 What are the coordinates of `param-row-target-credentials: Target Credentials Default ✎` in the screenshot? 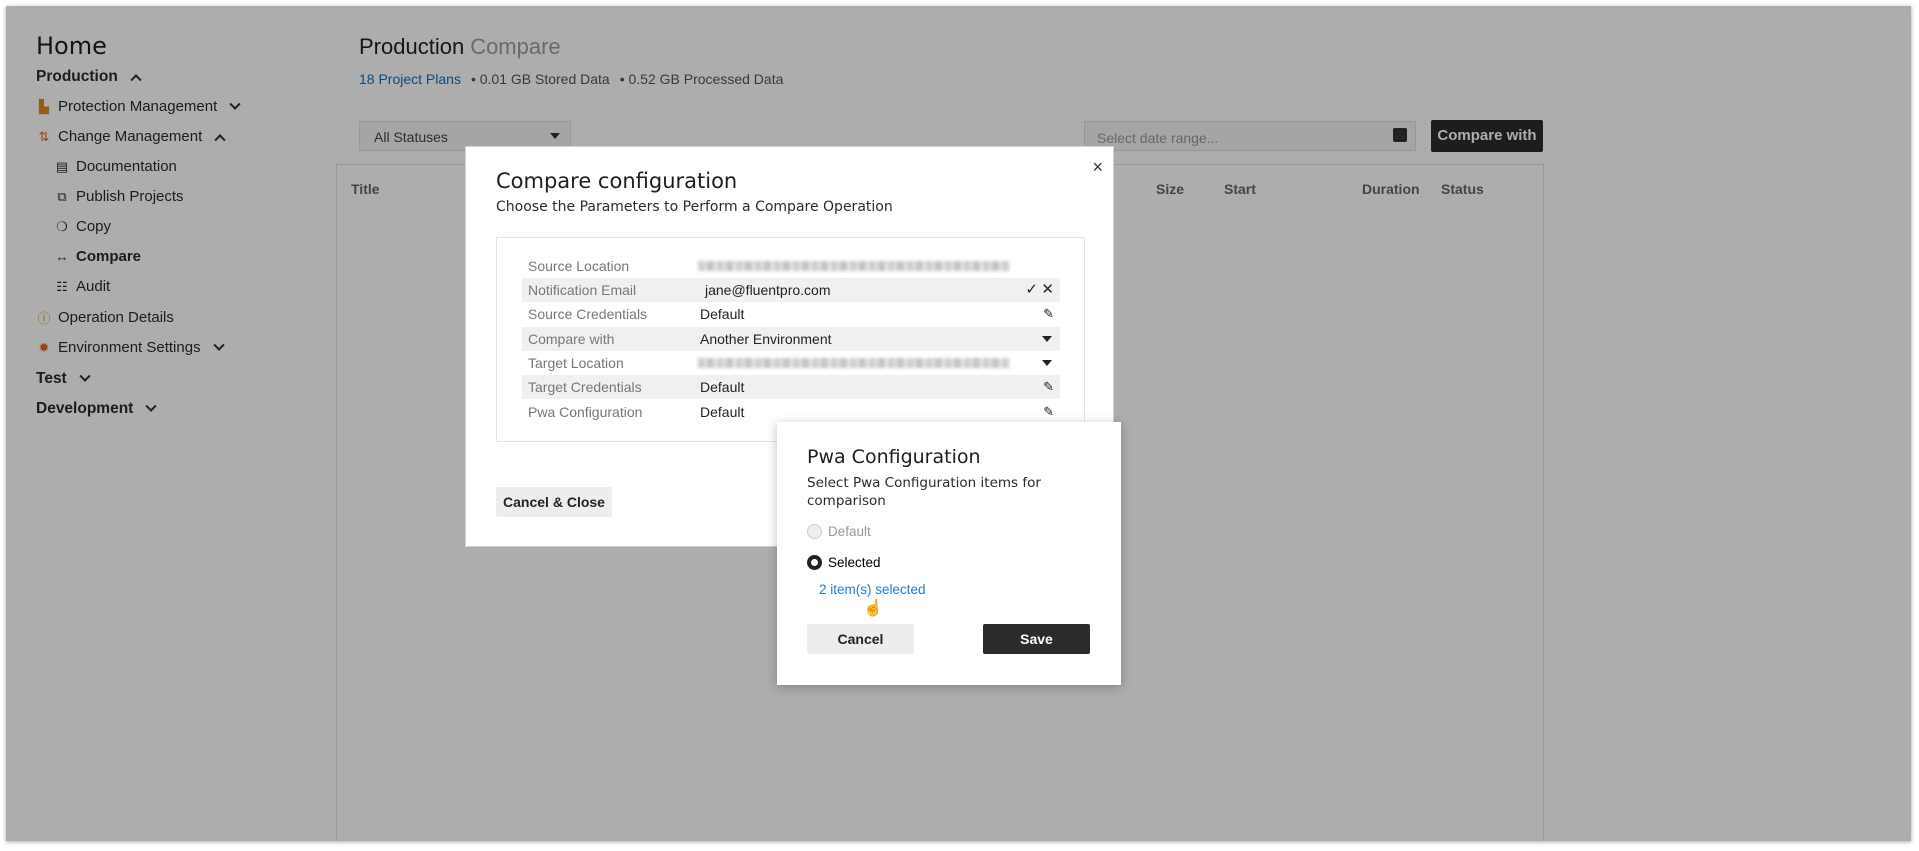 It's located at (791, 387).